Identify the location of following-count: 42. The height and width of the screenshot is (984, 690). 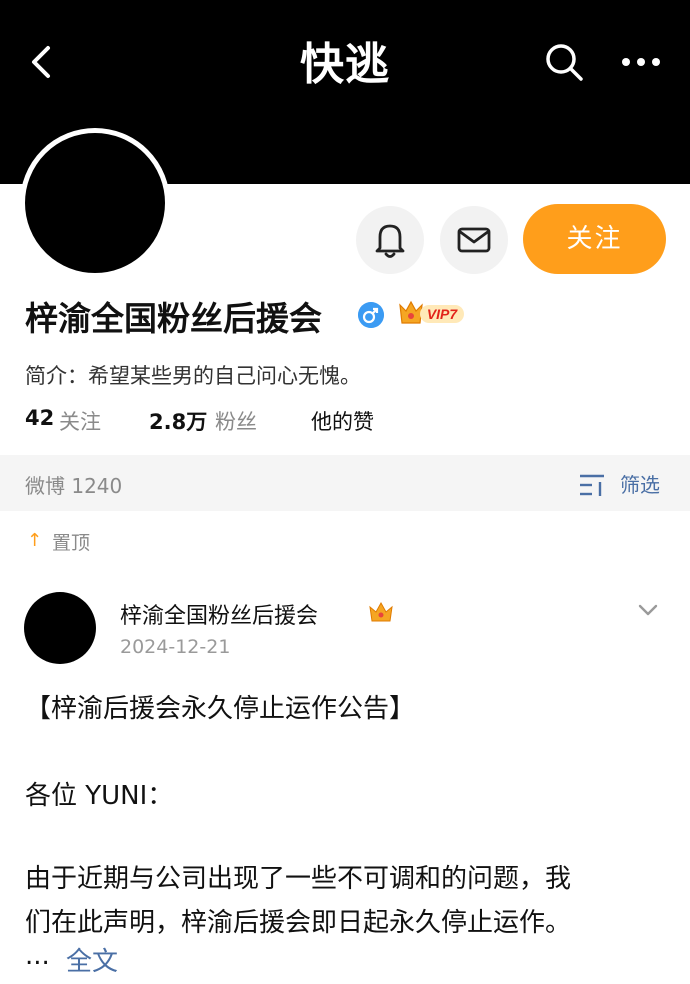
(39, 418).